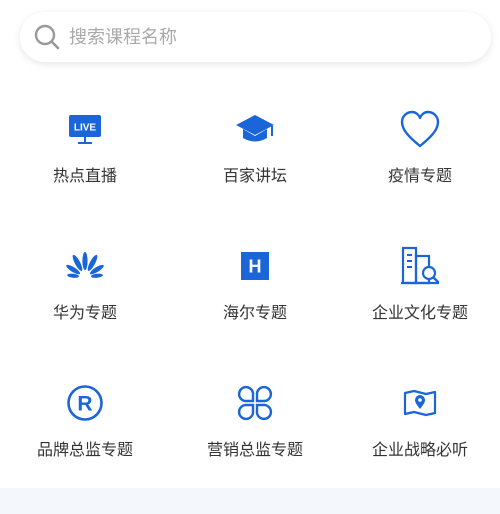 Image resolution: width=500 pixels, height=514 pixels. I want to click on category-item-huawei: 华为专题, so click(85, 291).